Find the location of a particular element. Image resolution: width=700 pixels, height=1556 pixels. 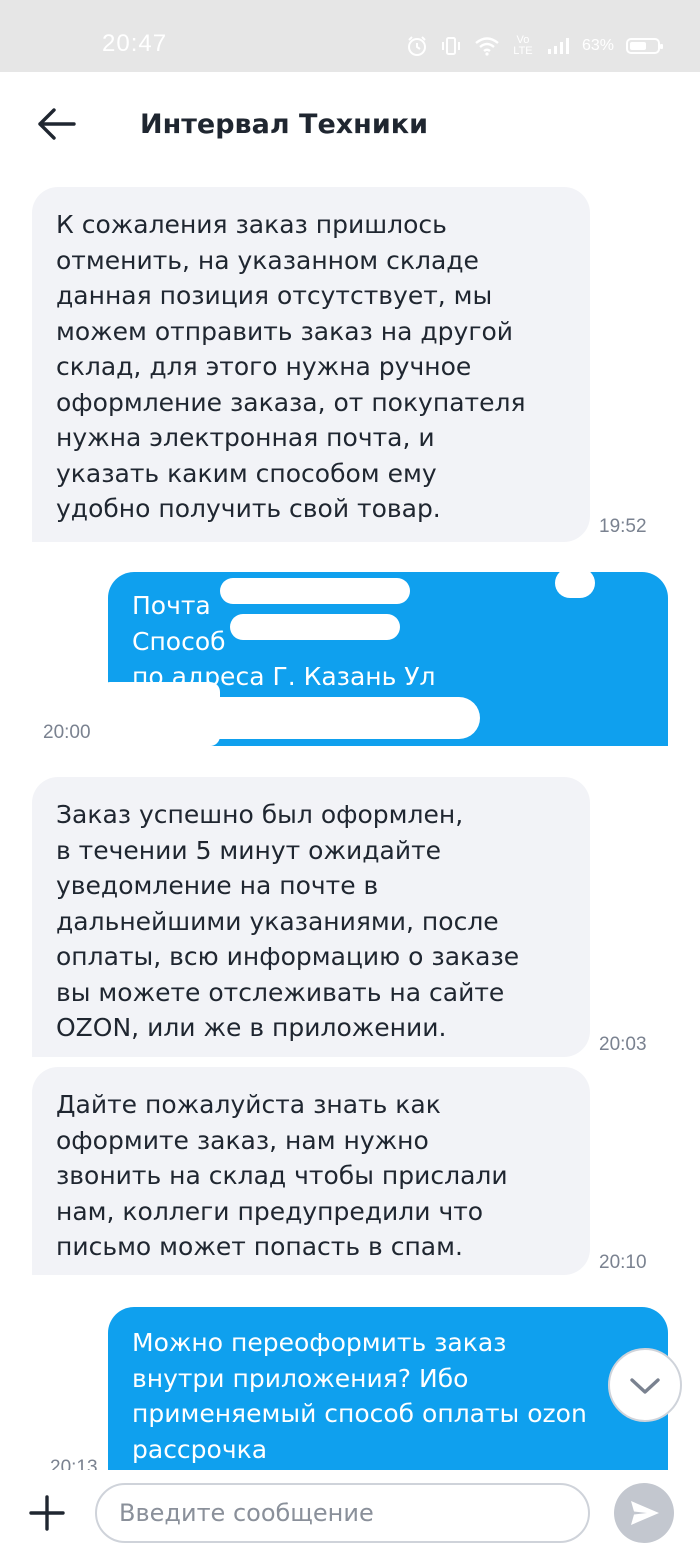

status-icons: Vo LTE 63% is located at coordinates (534, 46).